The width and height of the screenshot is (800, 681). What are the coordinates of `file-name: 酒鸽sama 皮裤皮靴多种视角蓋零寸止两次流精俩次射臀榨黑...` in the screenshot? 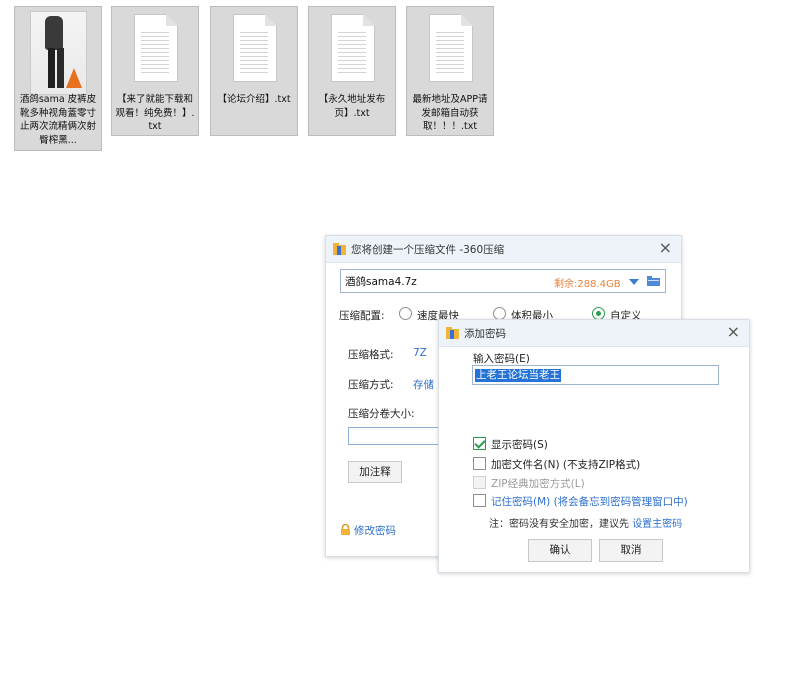 It's located at (58, 120).